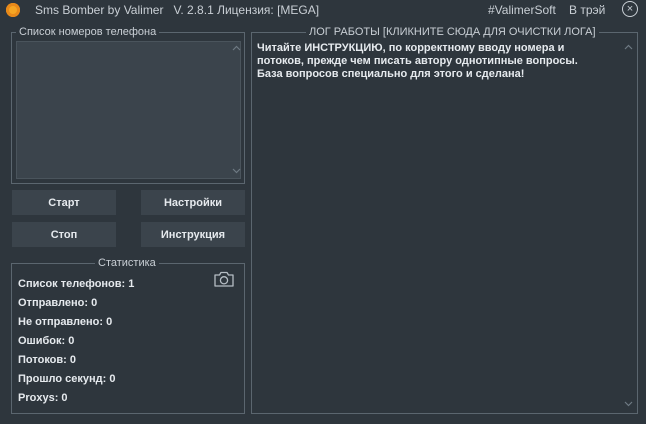 This screenshot has width=646, height=424. I want to click on valimersoft-link: #ValimerSoft, so click(522, 10).